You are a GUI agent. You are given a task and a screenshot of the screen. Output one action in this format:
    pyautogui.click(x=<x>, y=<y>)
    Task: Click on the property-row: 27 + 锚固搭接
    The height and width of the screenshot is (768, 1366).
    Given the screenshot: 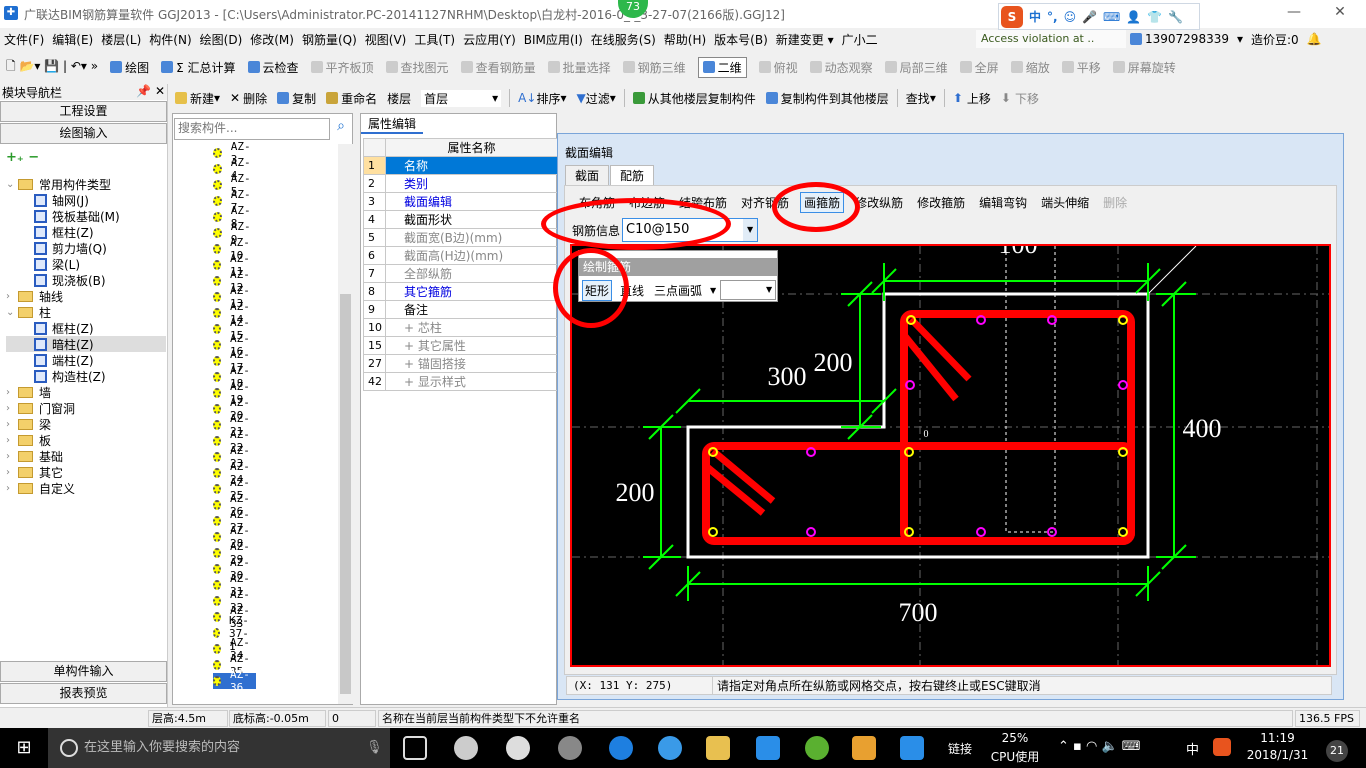 What is the action you would take?
    pyautogui.click(x=460, y=363)
    